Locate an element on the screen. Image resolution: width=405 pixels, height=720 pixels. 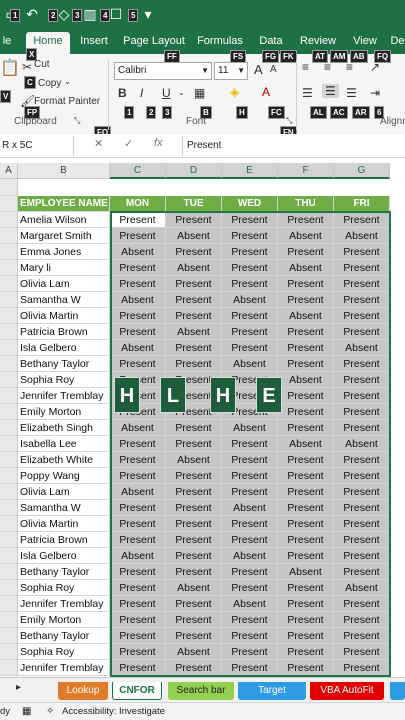
column-header-d: D is located at coordinates (194, 171).